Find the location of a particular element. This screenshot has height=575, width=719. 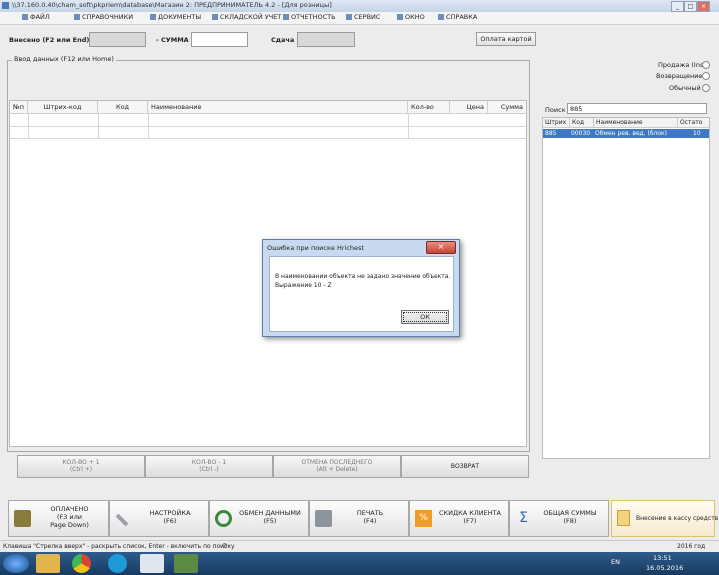

print-button: ПЕЧАТЬ (F4) is located at coordinates (359, 518).